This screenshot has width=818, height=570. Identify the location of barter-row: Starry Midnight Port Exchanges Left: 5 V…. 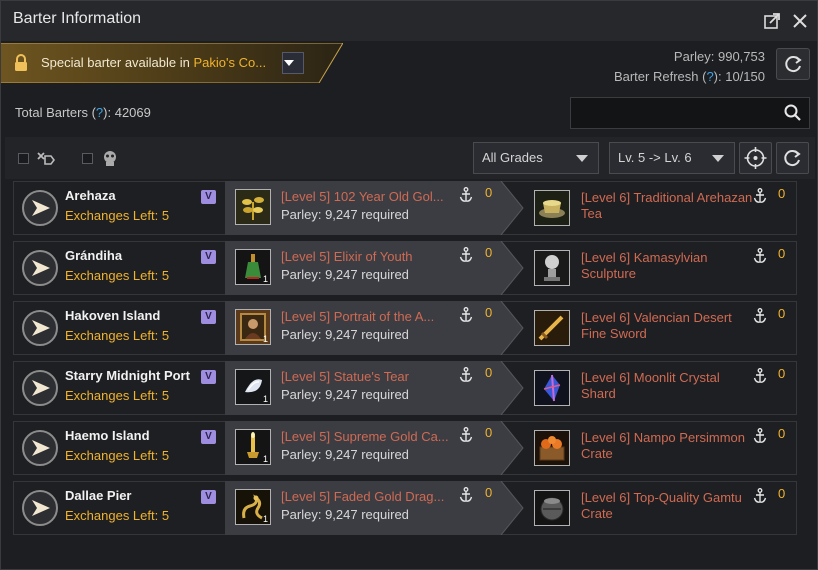
(405, 388).